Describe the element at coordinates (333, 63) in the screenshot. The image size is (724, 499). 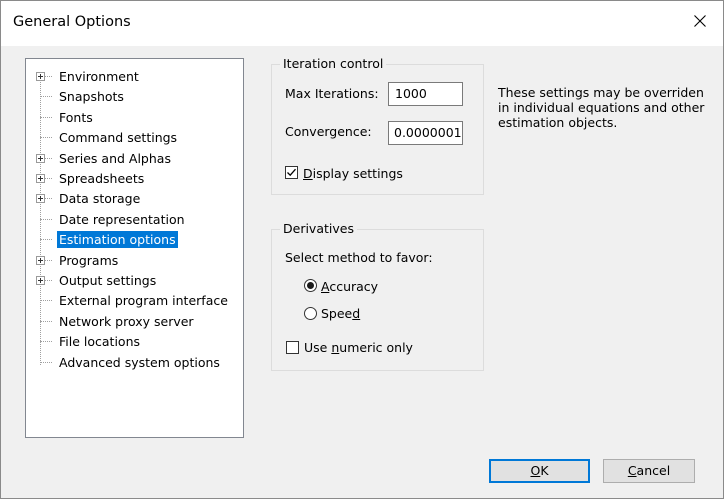
I see `iteration-control-title: Iteration control` at that location.